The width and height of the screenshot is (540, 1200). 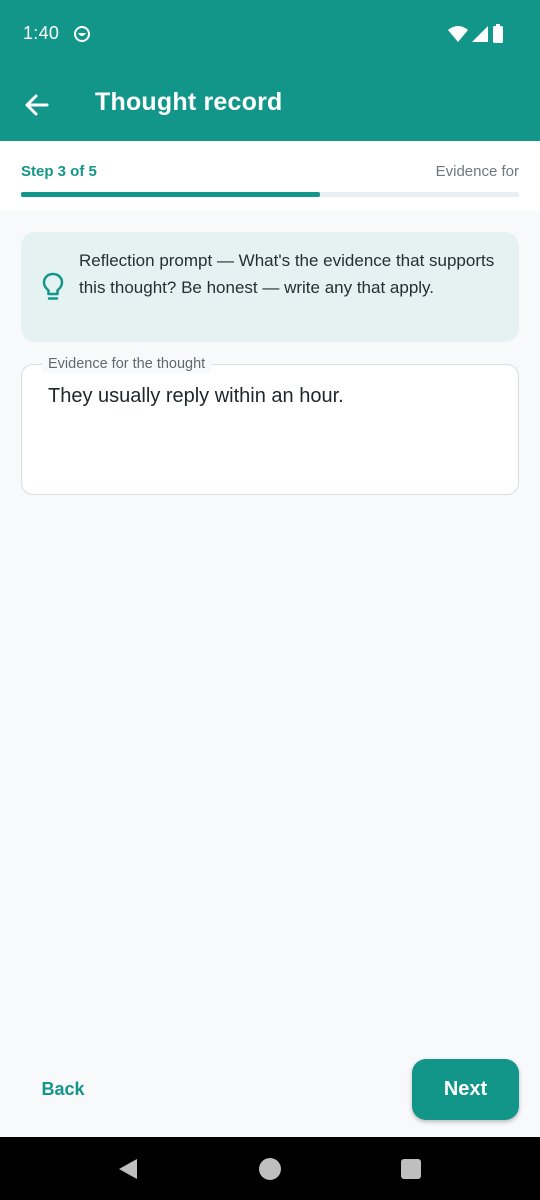 I want to click on evidence-field-value: They usually reply within an hour., so click(x=196, y=396).